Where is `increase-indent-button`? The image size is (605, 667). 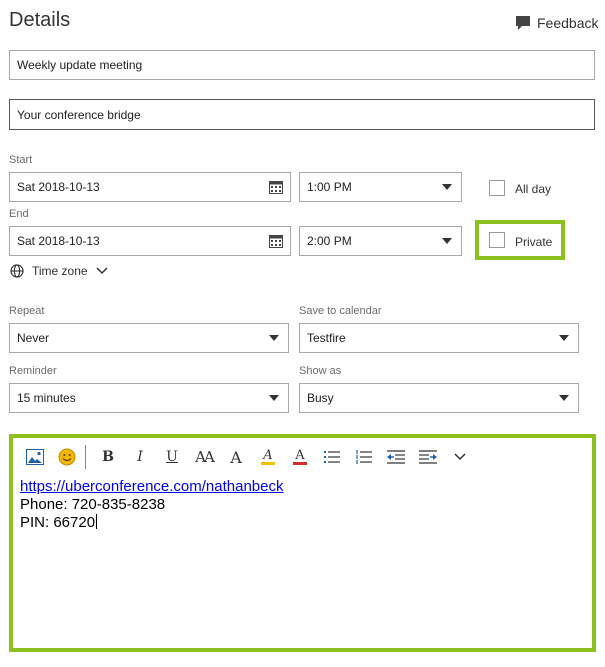 increase-indent-button is located at coordinates (428, 457).